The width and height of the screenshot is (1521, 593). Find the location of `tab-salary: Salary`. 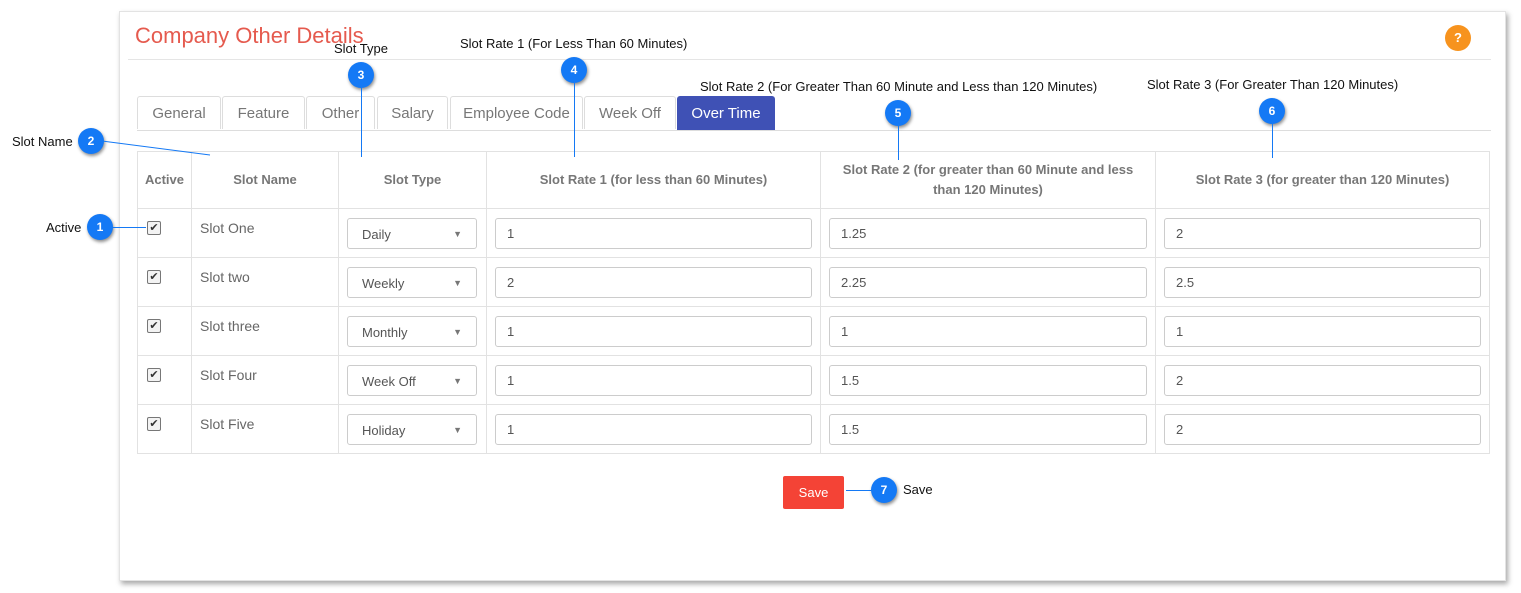

tab-salary: Salary is located at coordinates (412, 112).